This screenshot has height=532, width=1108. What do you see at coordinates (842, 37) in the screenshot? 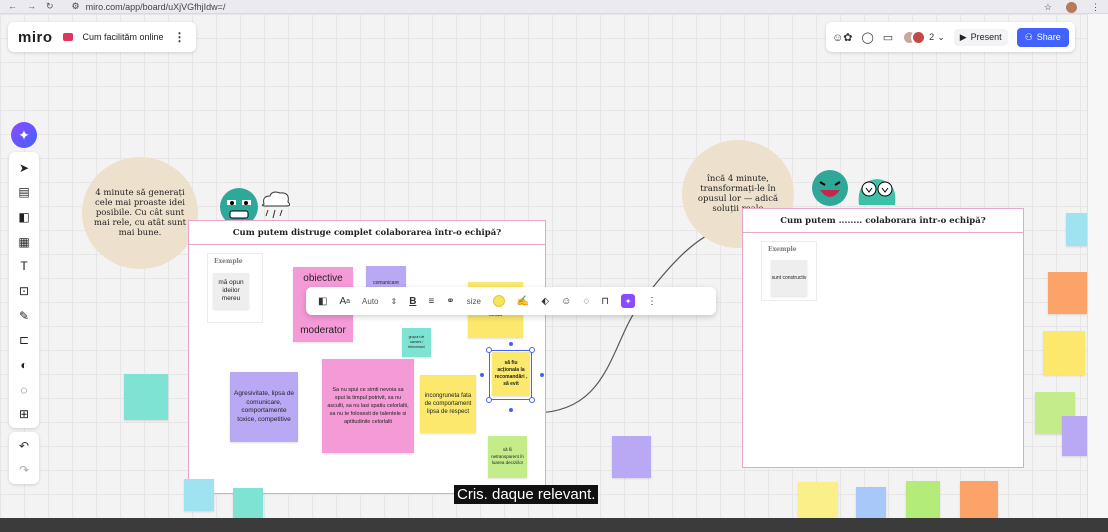
I see `reactions-icon: ☺✿` at bounding box center [842, 37].